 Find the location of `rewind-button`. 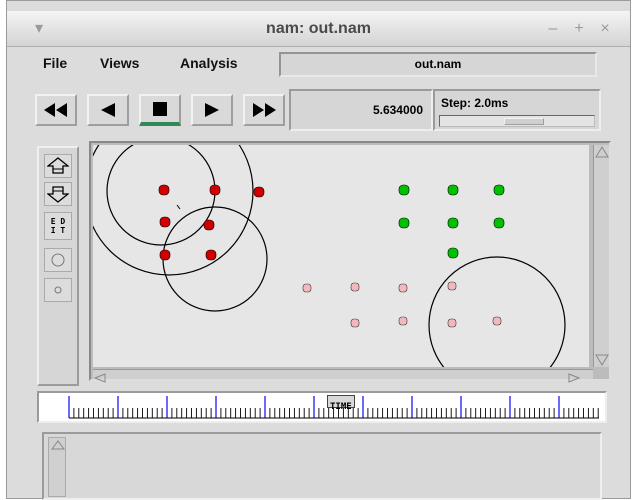

rewind-button is located at coordinates (56, 110).